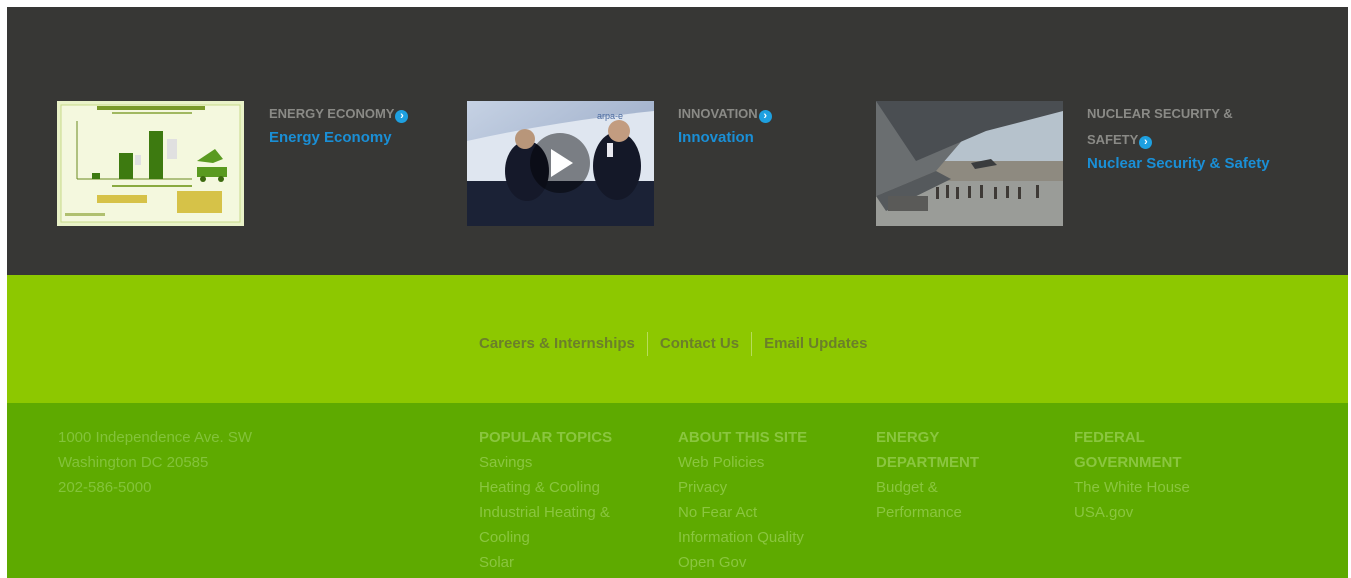 The width and height of the screenshot is (1351, 578). I want to click on energy-economy-infographic-thumbnail, so click(150, 163).